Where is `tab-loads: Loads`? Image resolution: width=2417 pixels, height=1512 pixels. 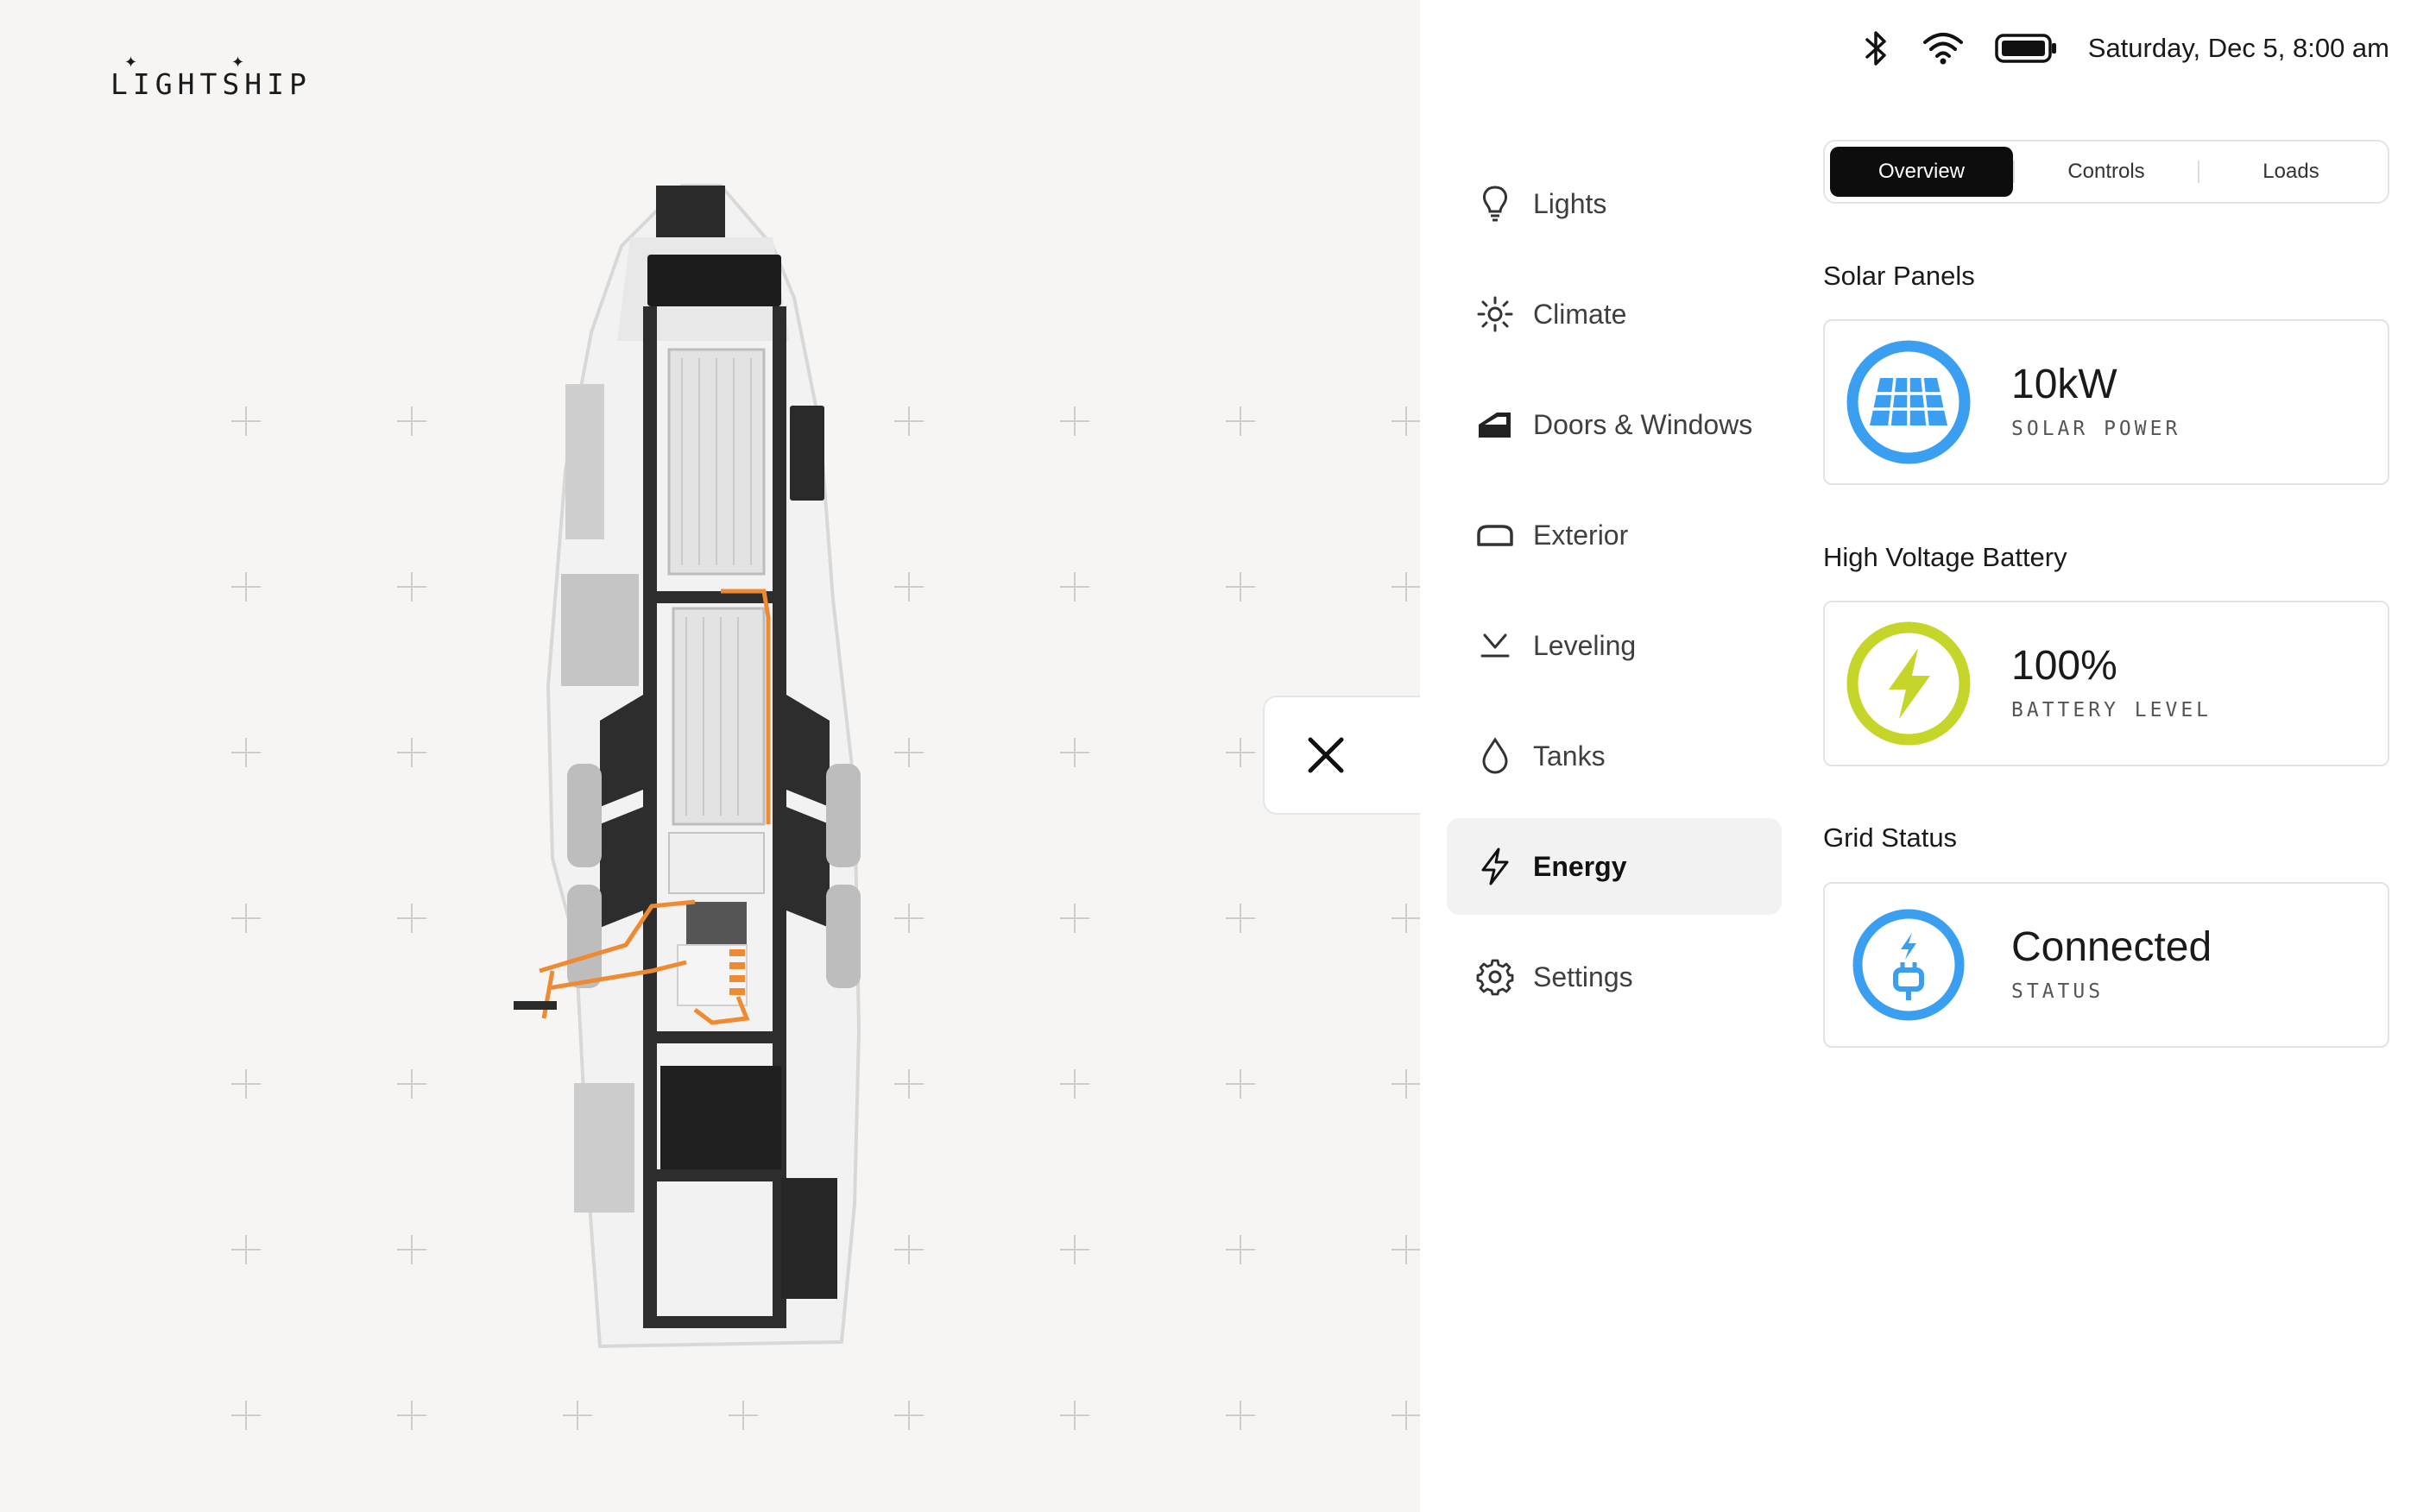 tab-loads: Loads is located at coordinates (2290, 172).